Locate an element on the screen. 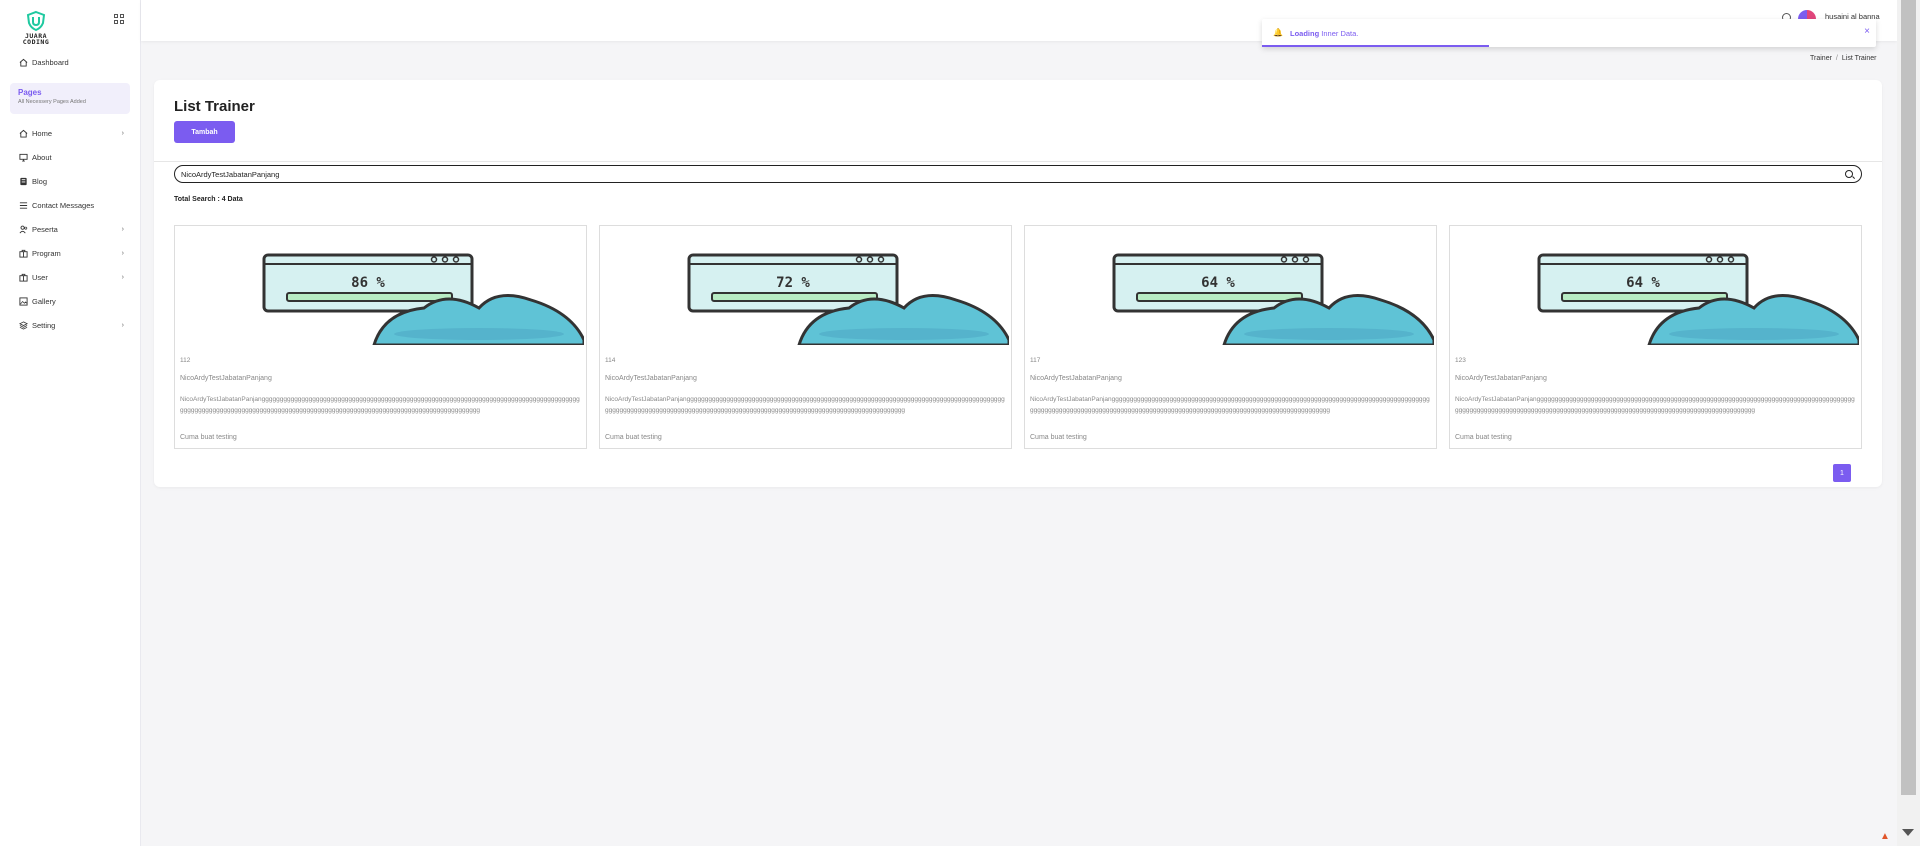 The height and width of the screenshot is (846, 1920). sidebar-item-label: Program is located at coordinates (46, 253).